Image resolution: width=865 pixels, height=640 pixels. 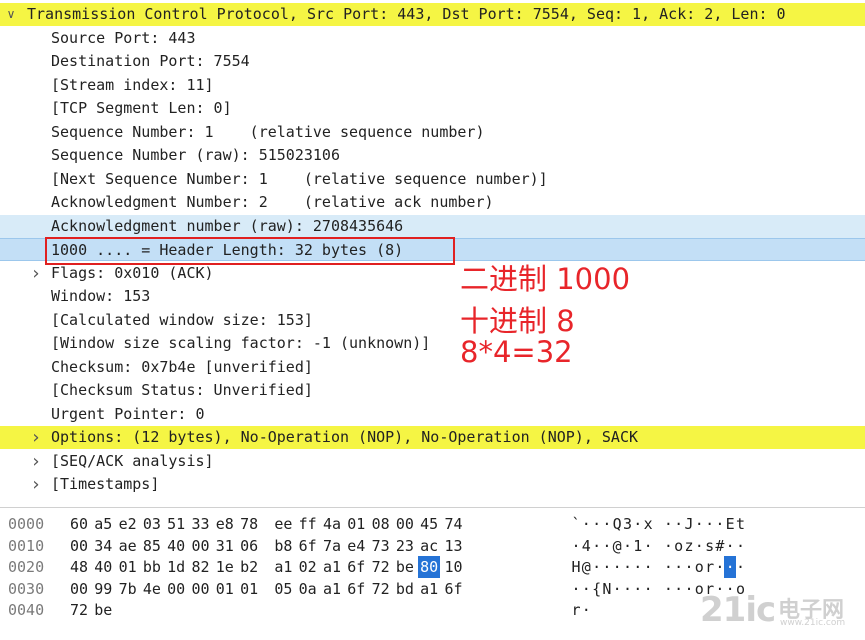 What do you see at coordinates (225, 524) in the screenshot?
I see `hex-byte: e8` at bounding box center [225, 524].